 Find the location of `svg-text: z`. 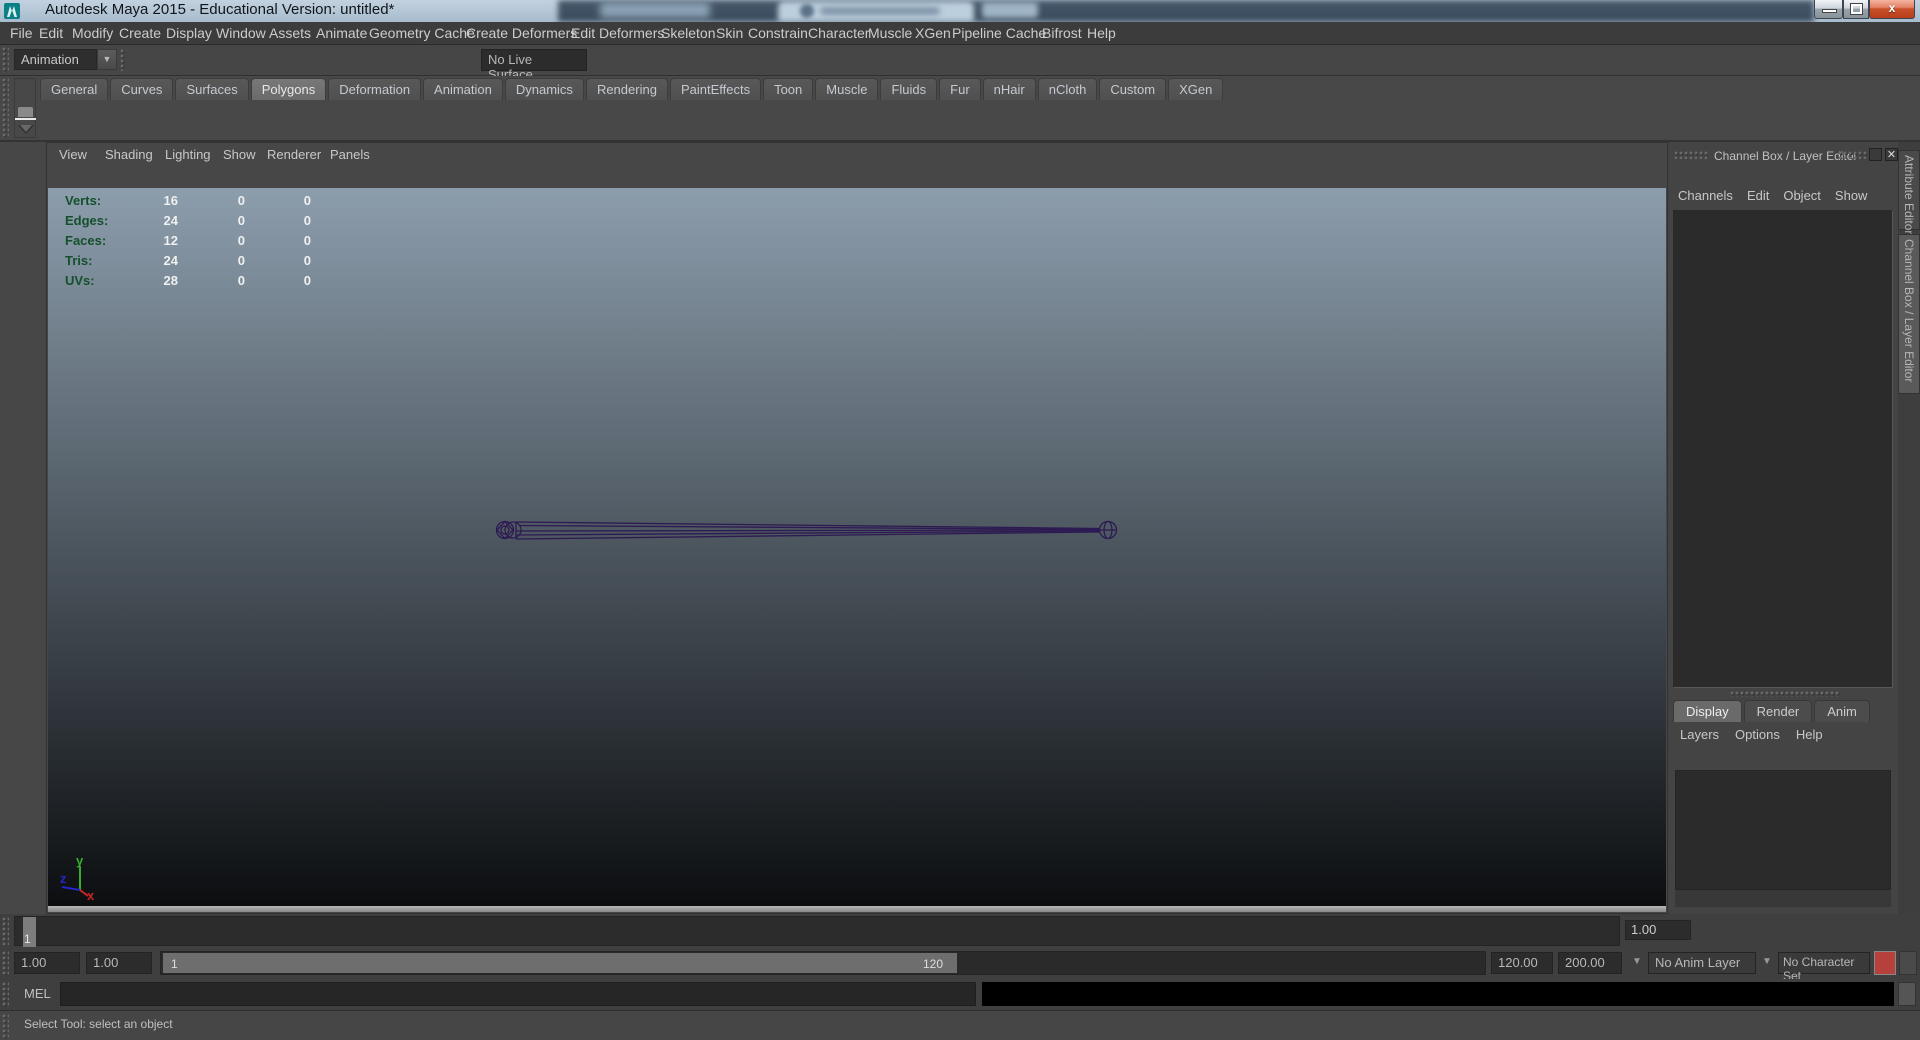

svg-text: z is located at coordinates (63, 878).